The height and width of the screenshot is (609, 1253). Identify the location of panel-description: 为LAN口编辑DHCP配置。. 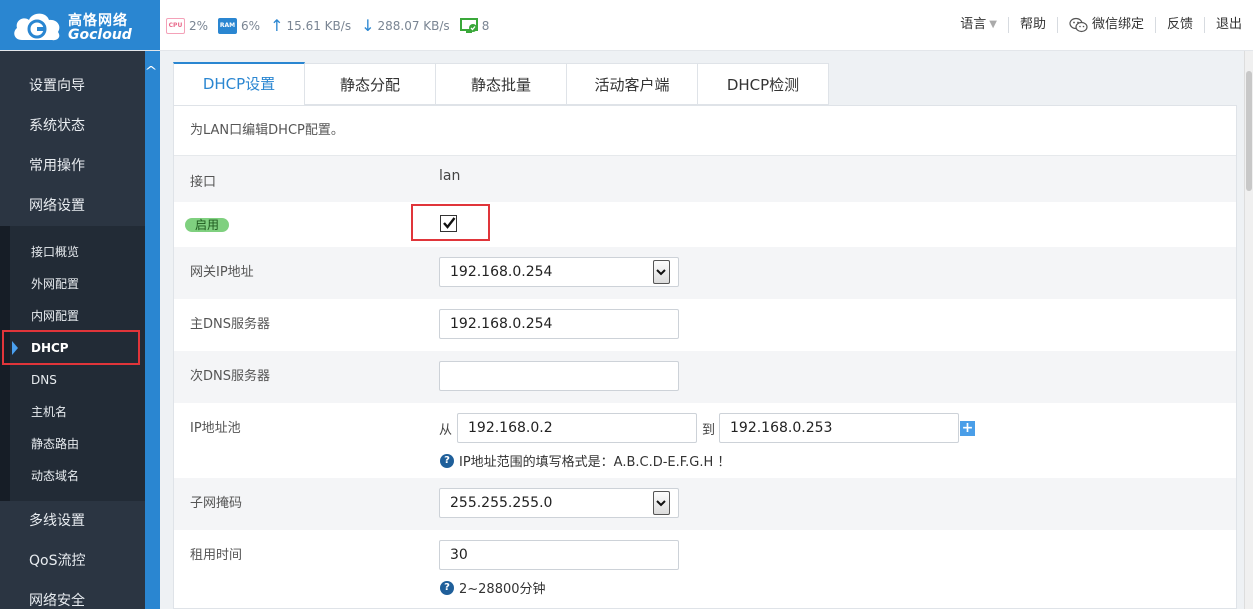
(705, 131).